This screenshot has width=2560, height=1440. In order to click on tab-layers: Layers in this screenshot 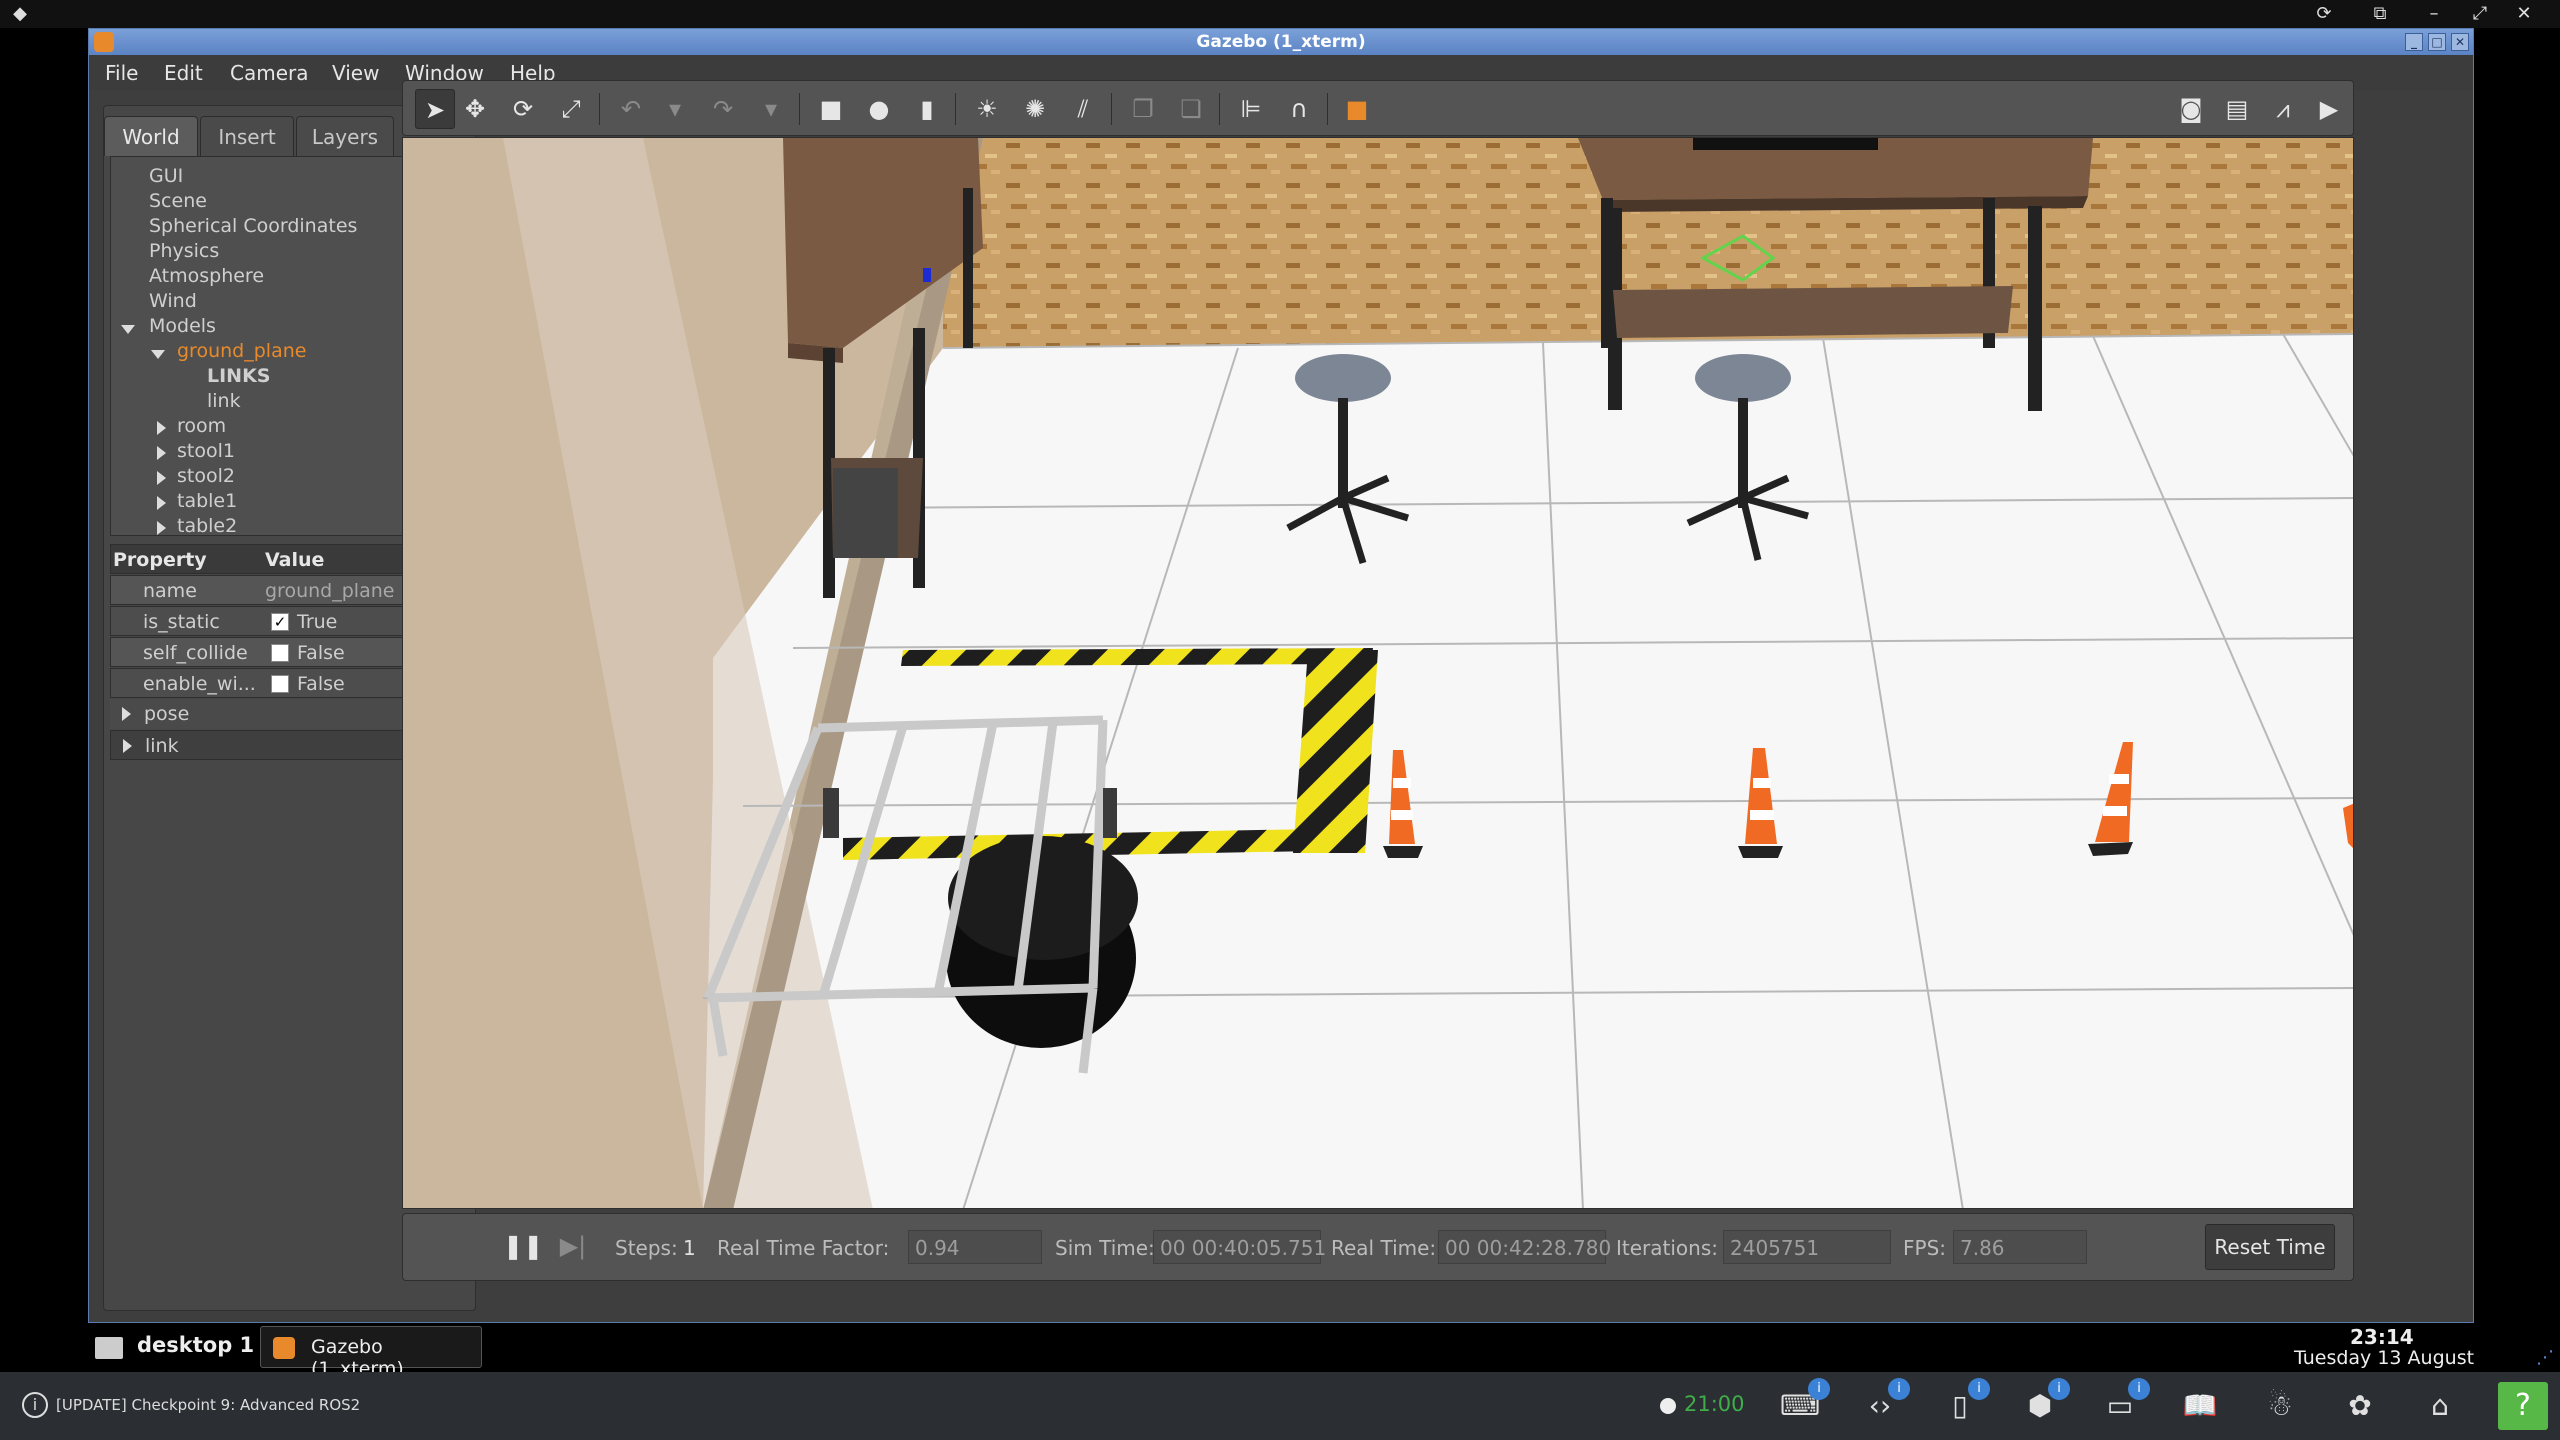, I will do `click(345, 136)`.